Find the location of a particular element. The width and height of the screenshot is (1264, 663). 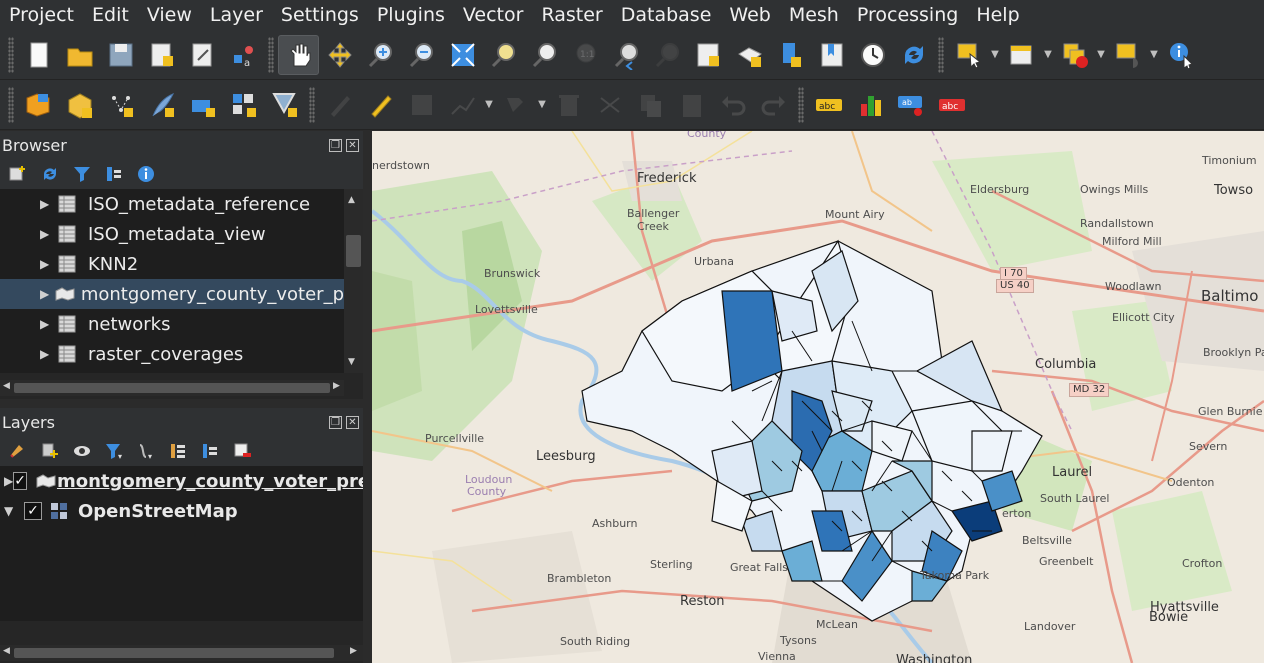

label-settings-button: abc is located at coordinates (951, 105).